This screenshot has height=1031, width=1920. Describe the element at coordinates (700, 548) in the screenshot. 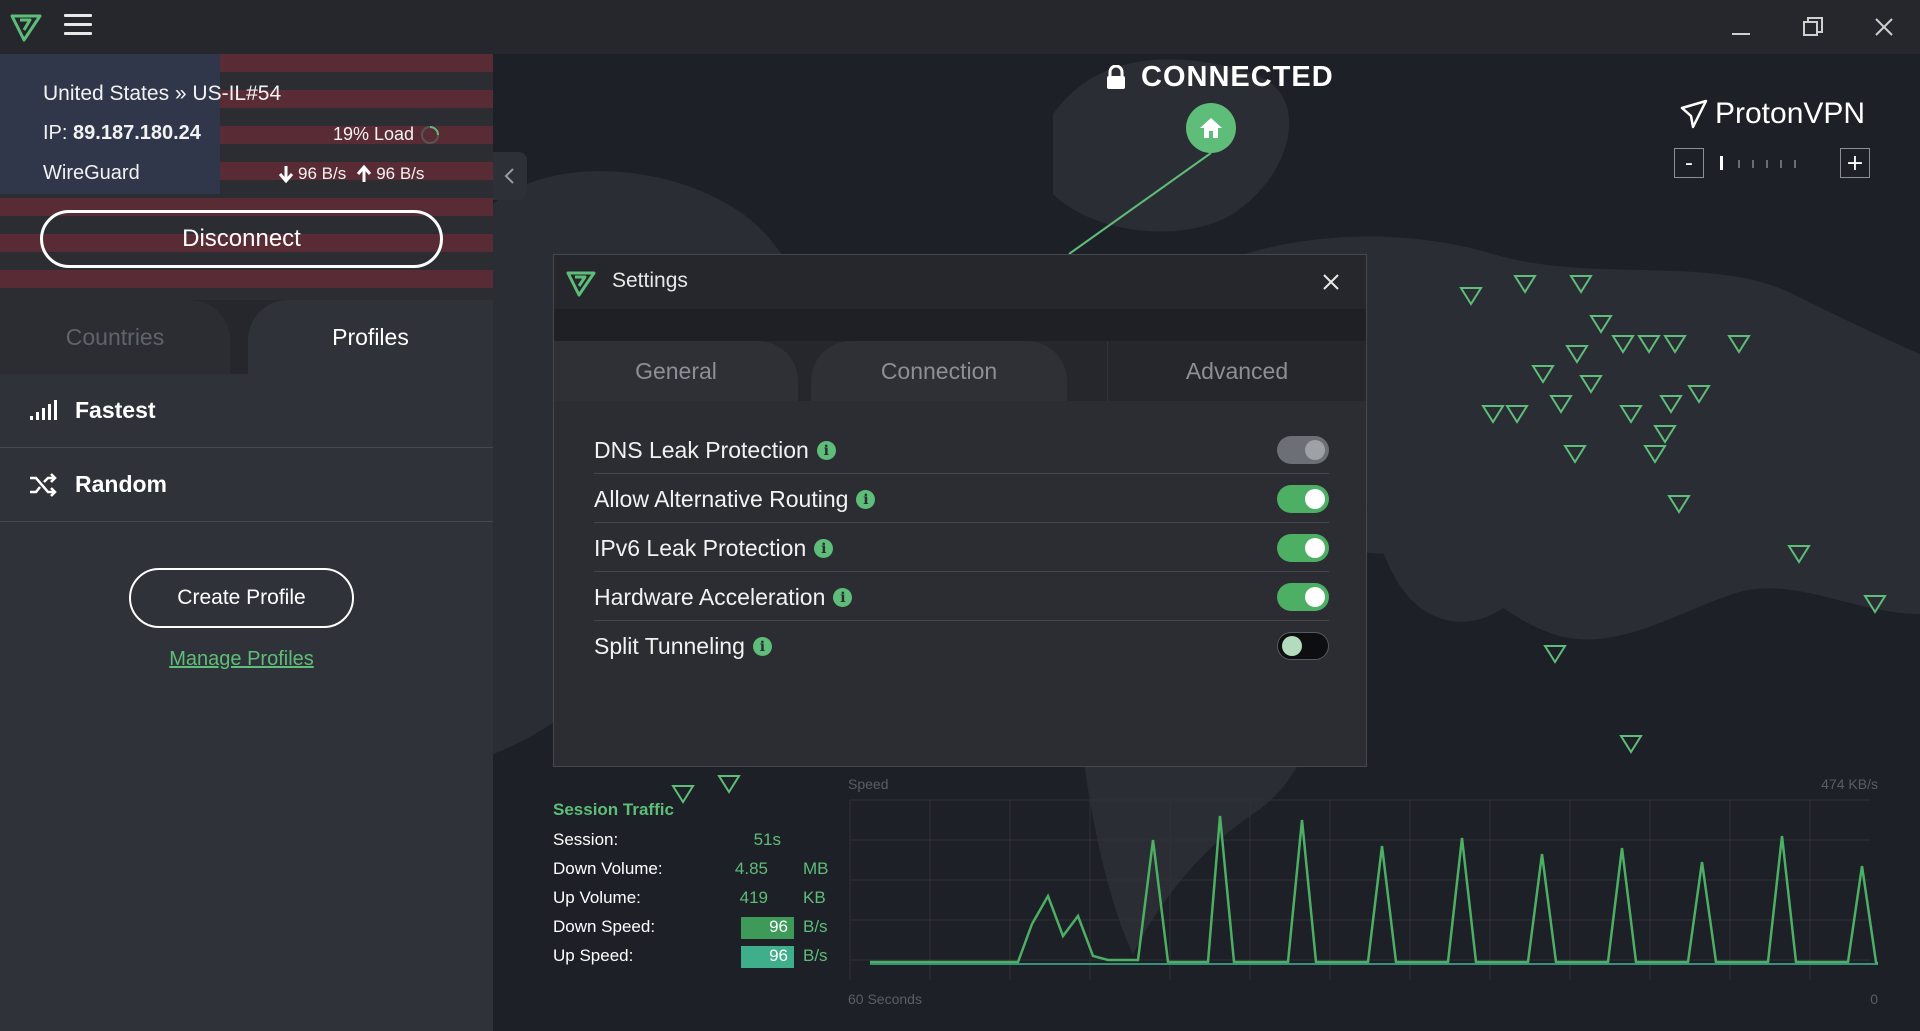

I see `setting-label-text: IPv6 Leak Protection` at that location.